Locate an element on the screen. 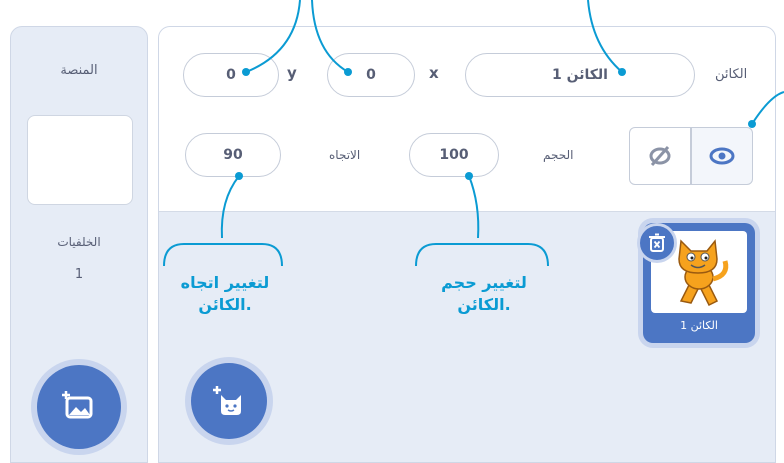 Image resolution: width=784 pixels, height=463 pixels. direction-callout-line1: لتغيير اتجاه is located at coordinates (225, 282).